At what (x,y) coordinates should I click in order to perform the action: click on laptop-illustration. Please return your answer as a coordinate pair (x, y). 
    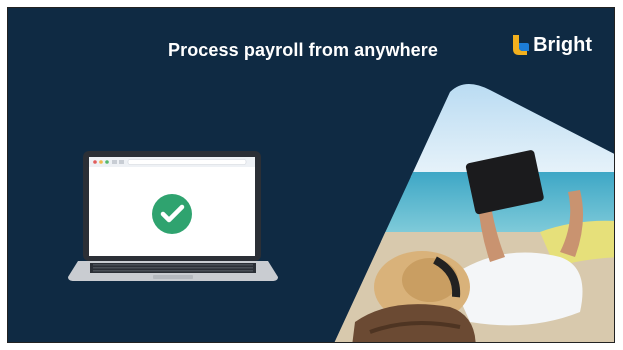
    Looking at the image, I should click on (173, 216).